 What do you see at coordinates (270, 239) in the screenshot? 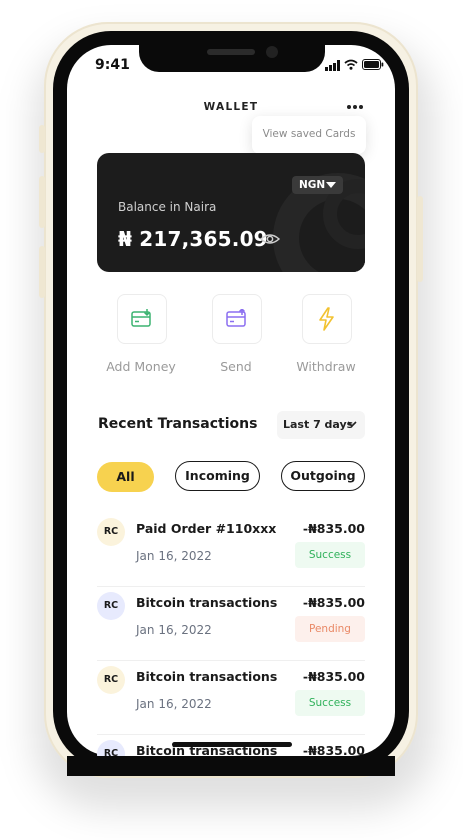
I see `eye-icon` at bounding box center [270, 239].